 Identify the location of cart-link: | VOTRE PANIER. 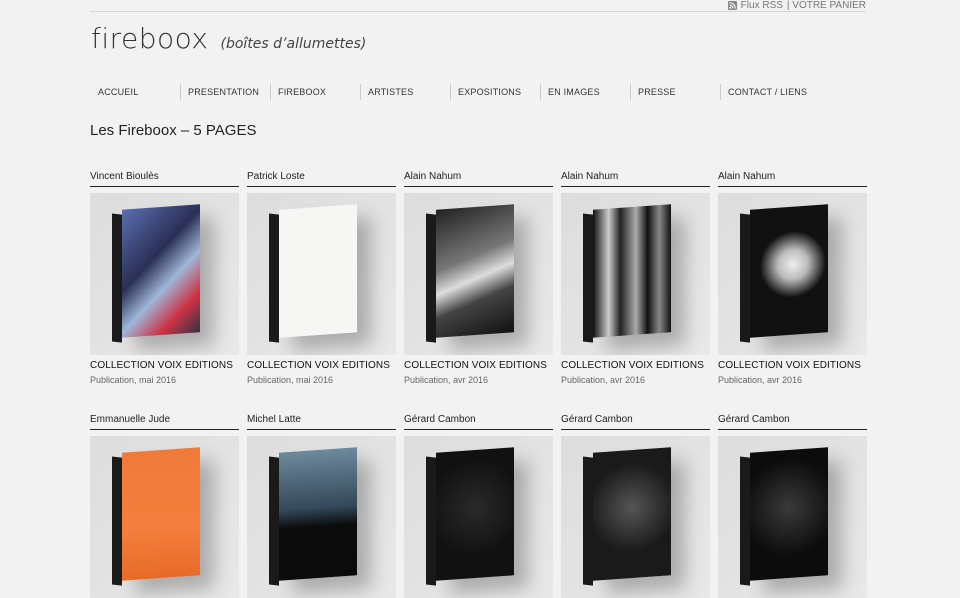
(826, 5).